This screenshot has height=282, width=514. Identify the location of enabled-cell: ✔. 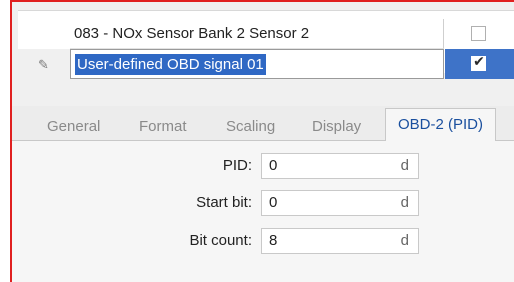
(479, 64).